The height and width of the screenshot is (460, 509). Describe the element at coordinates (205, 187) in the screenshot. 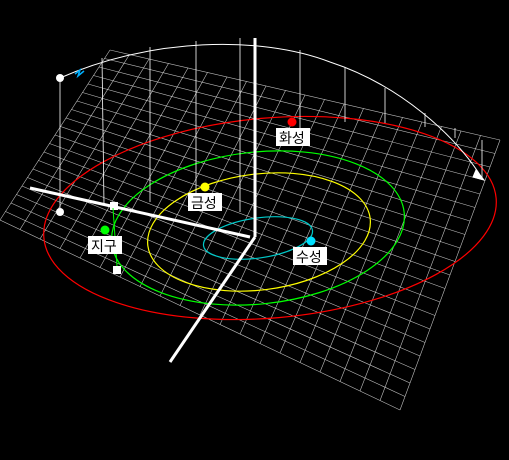

I see `planet-dot-venus` at that location.